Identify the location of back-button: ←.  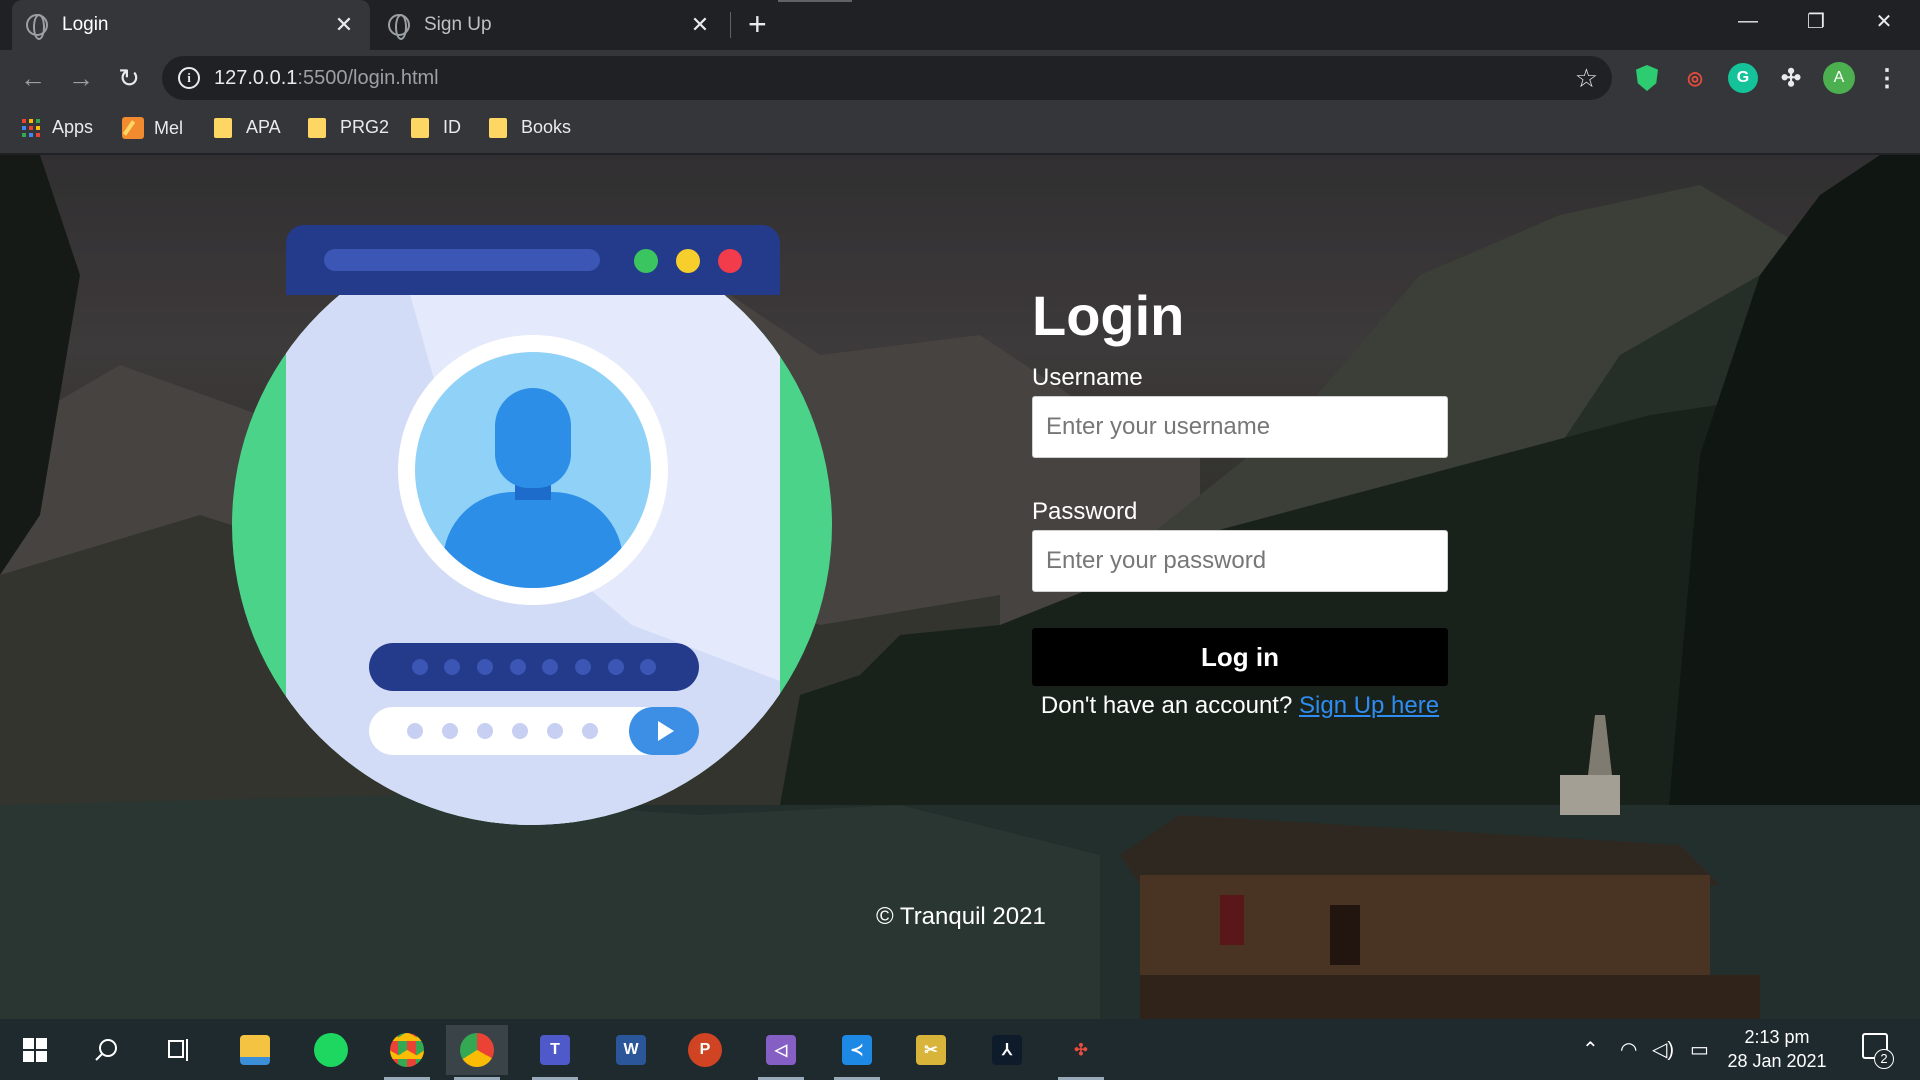
(33, 78).